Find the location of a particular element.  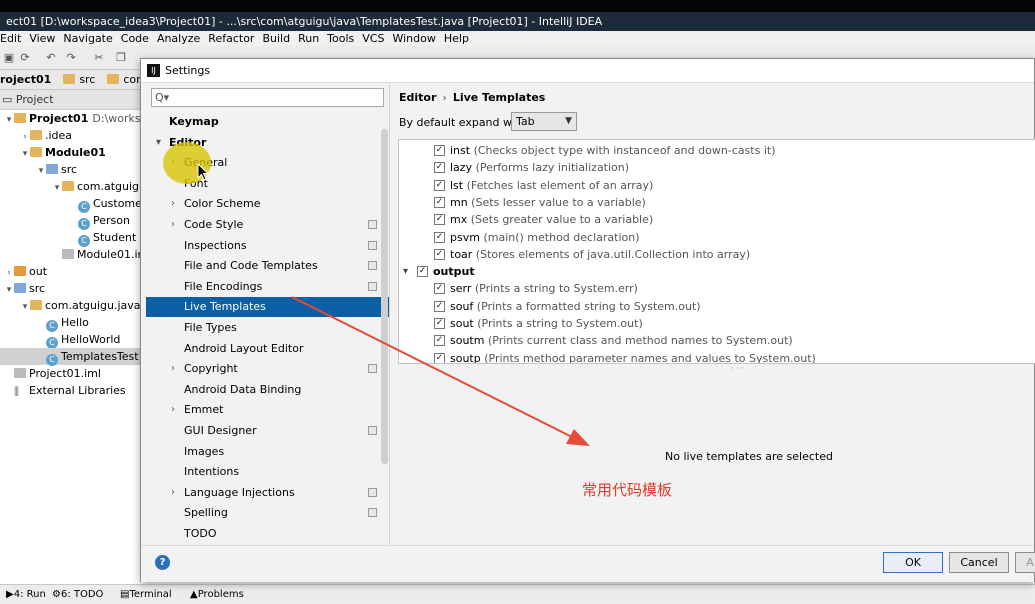

breadcrumb-editor: Editor is located at coordinates (417, 97).